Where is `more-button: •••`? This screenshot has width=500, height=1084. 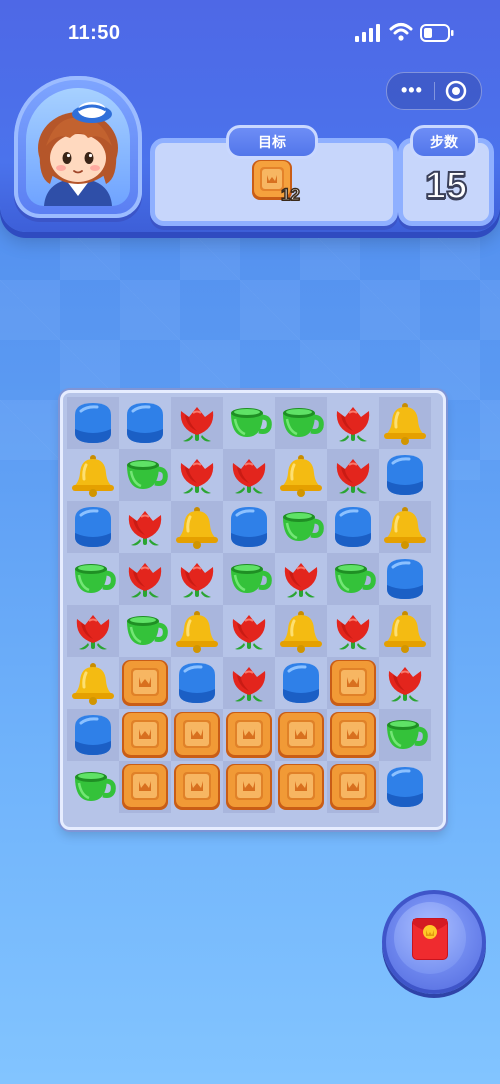
more-button: ••• is located at coordinates (412, 90).